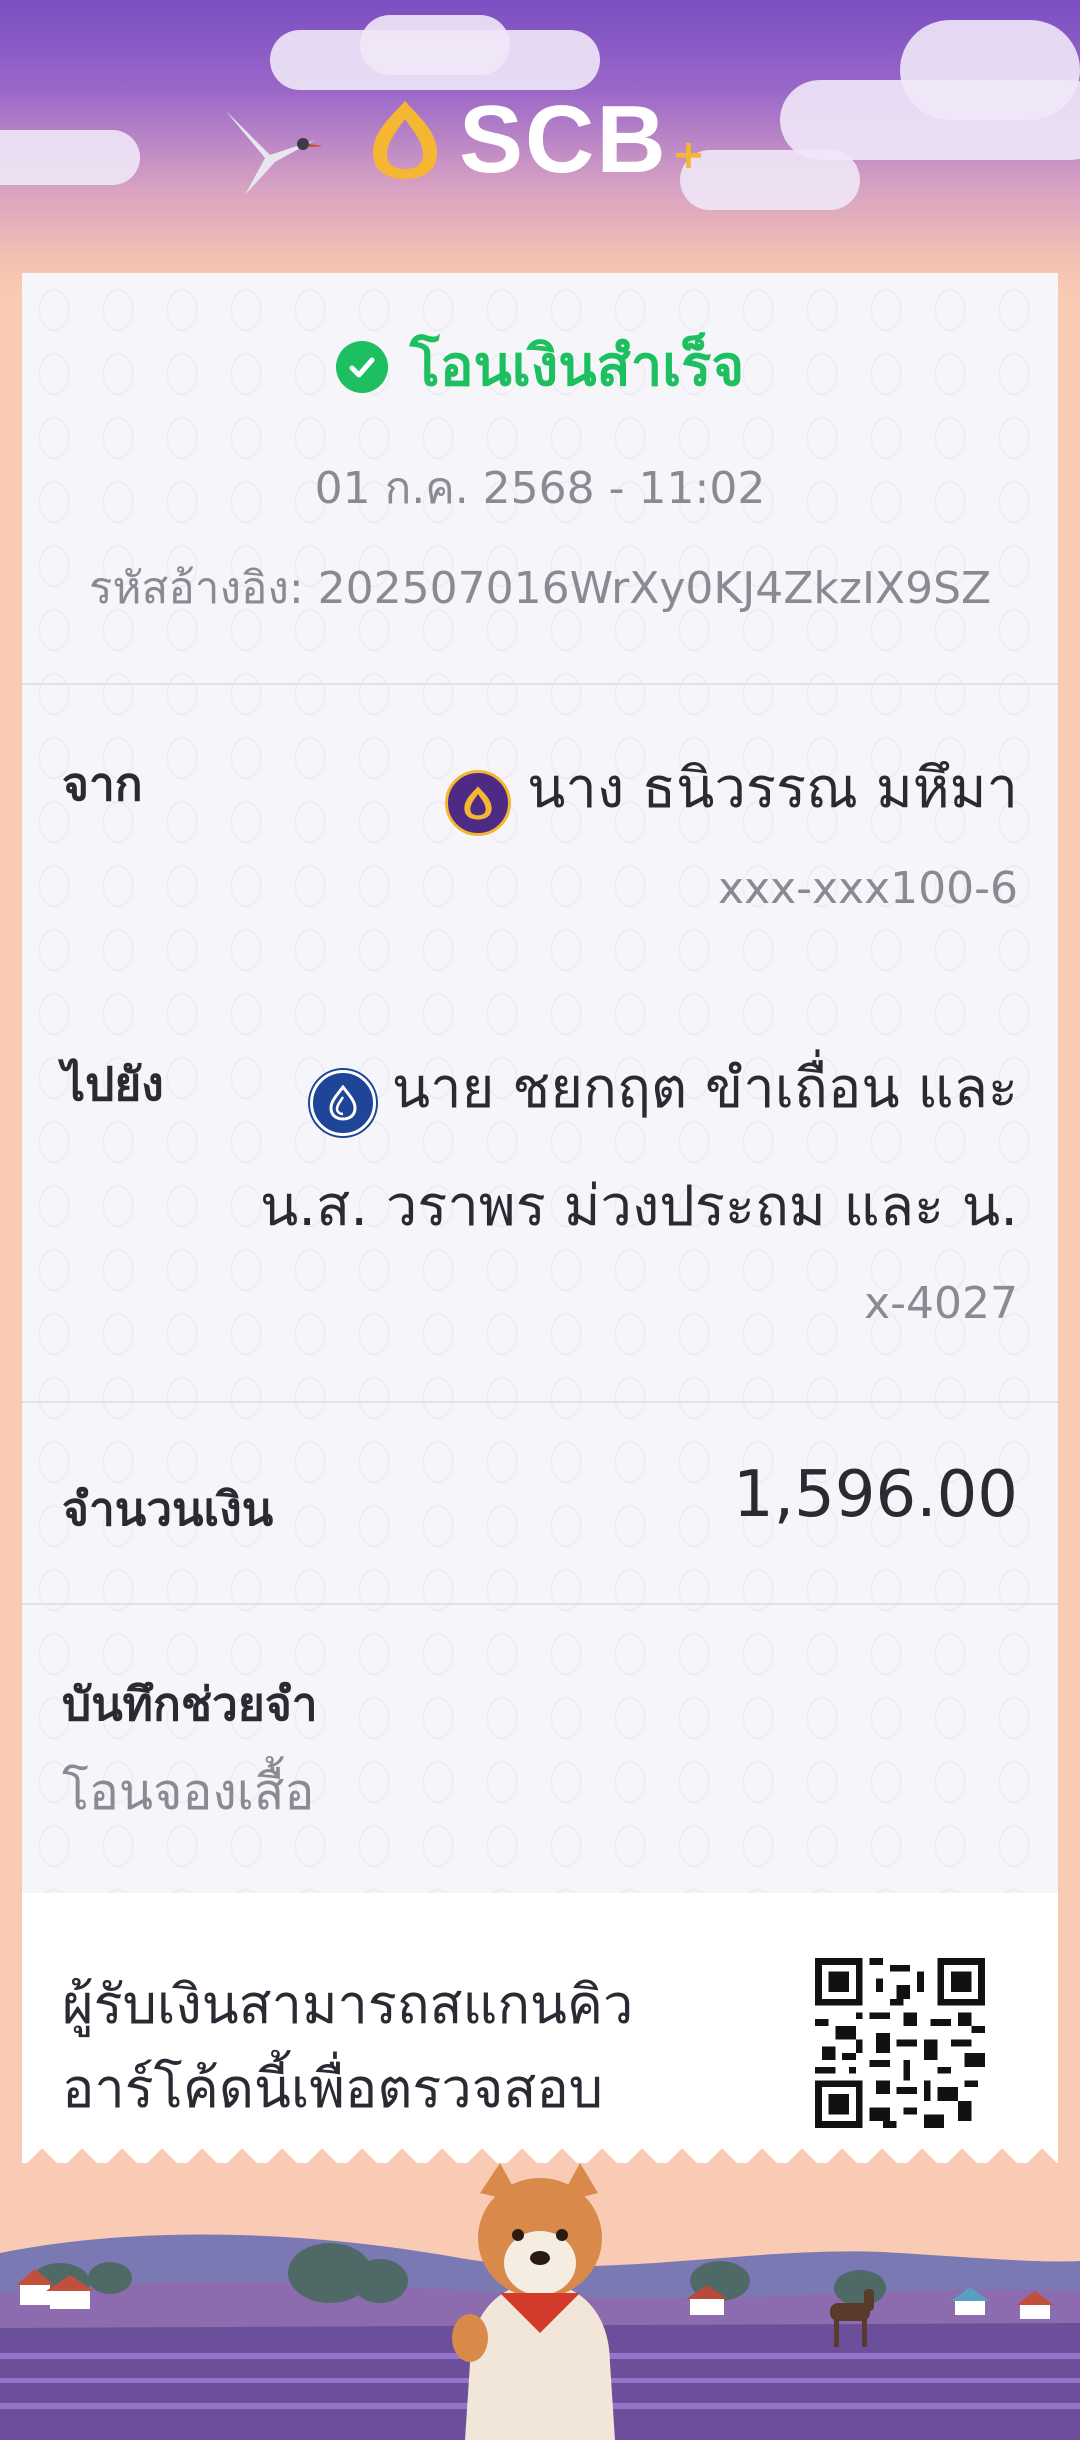 The image size is (1080, 2440). Describe the element at coordinates (900, 2043) in the screenshot. I see `qr-code-icon` at that location.